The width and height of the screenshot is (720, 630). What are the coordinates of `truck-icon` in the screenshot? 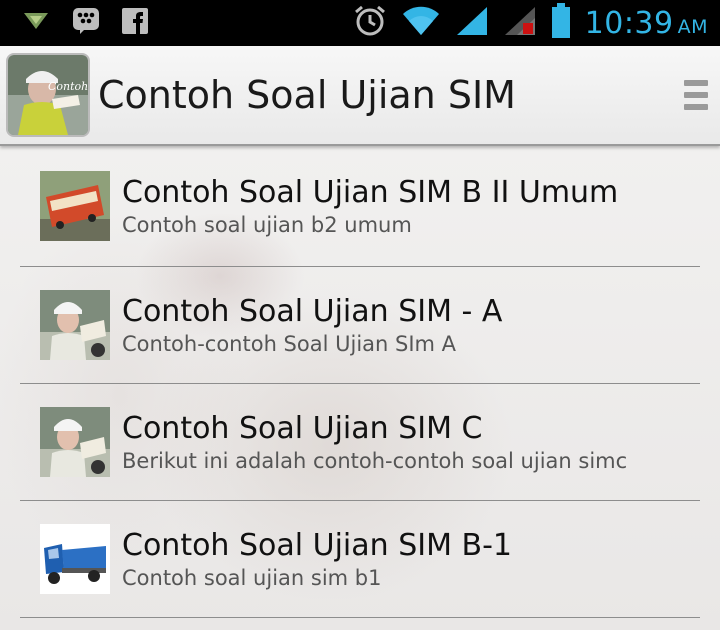 It's located at (75, 559).